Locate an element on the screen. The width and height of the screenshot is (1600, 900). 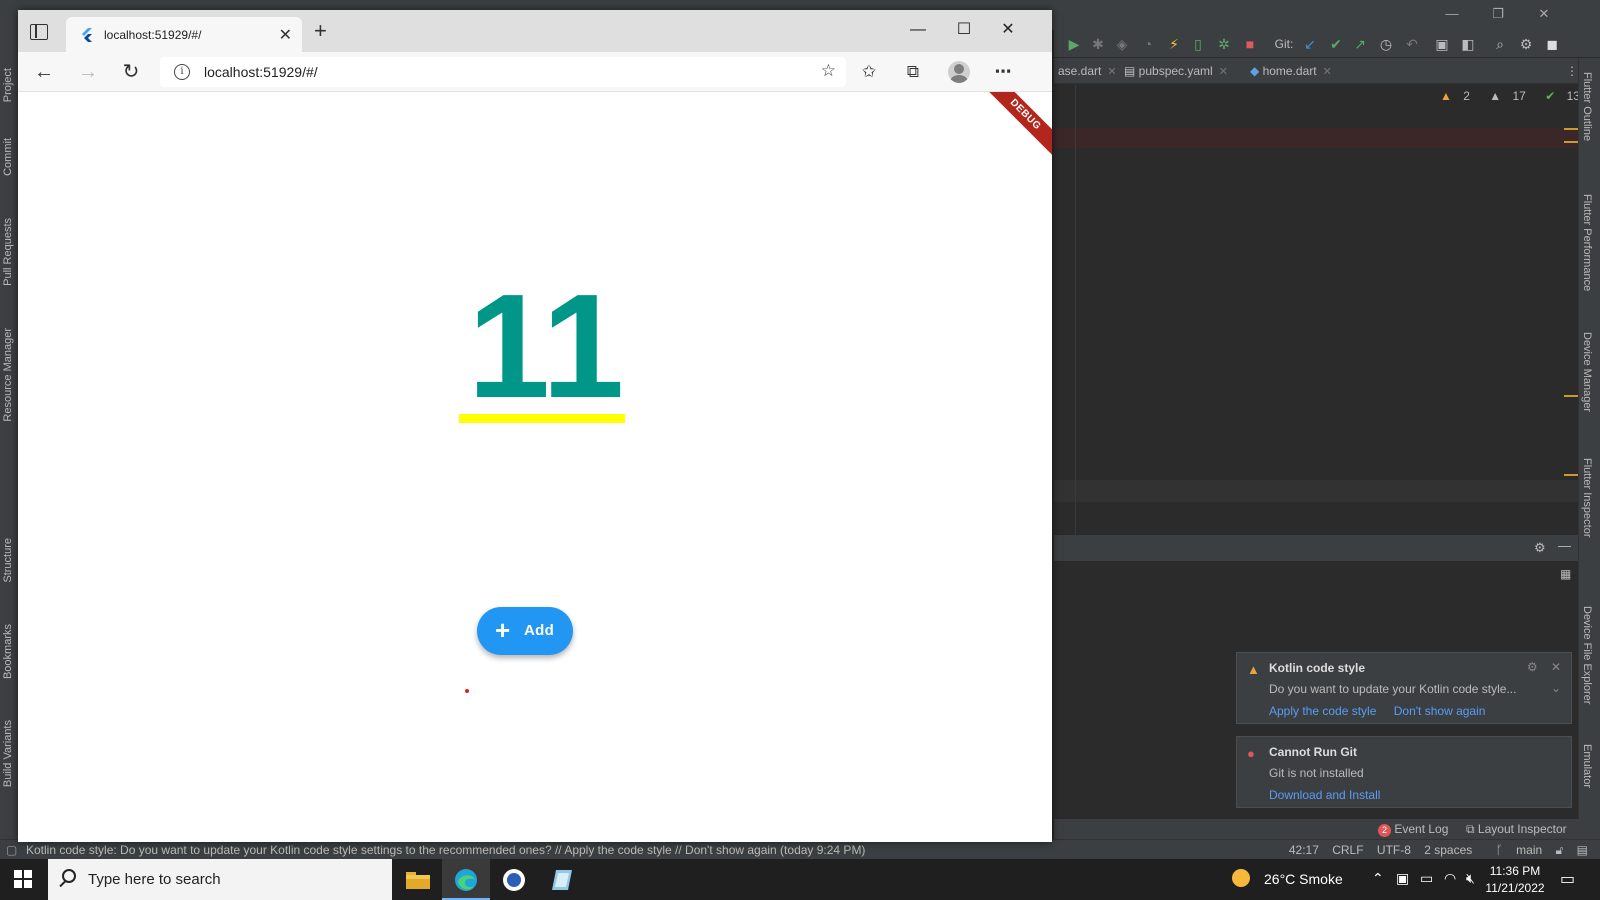
refresh-icon: ↻ is located at coordinates (131, 72).